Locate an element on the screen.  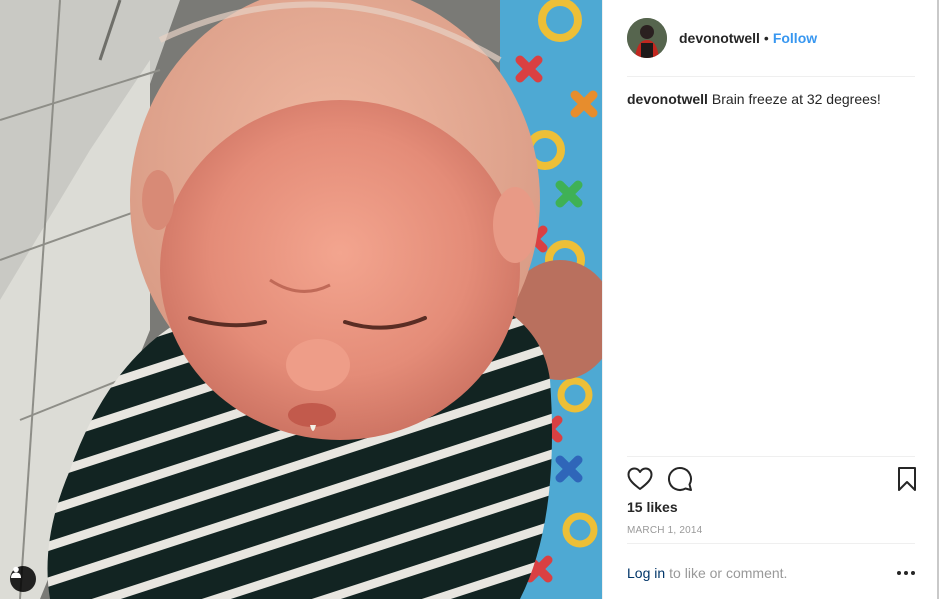
post-date: MARCH 1, 2014 is located at coordinates (665, 530).